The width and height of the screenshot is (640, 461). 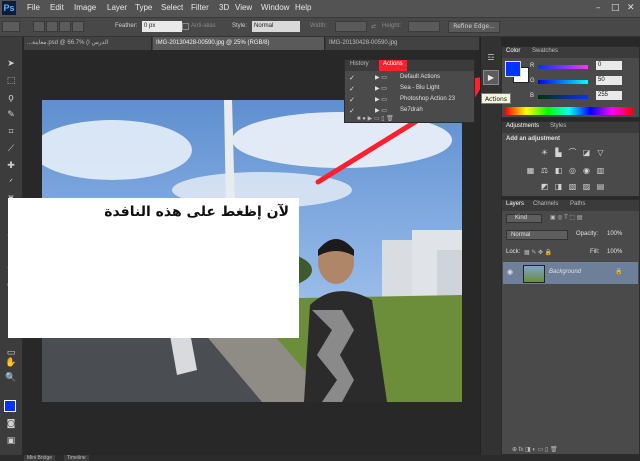 I want to click on hand-tool-icon: ✋, so click(x=11, y=363).